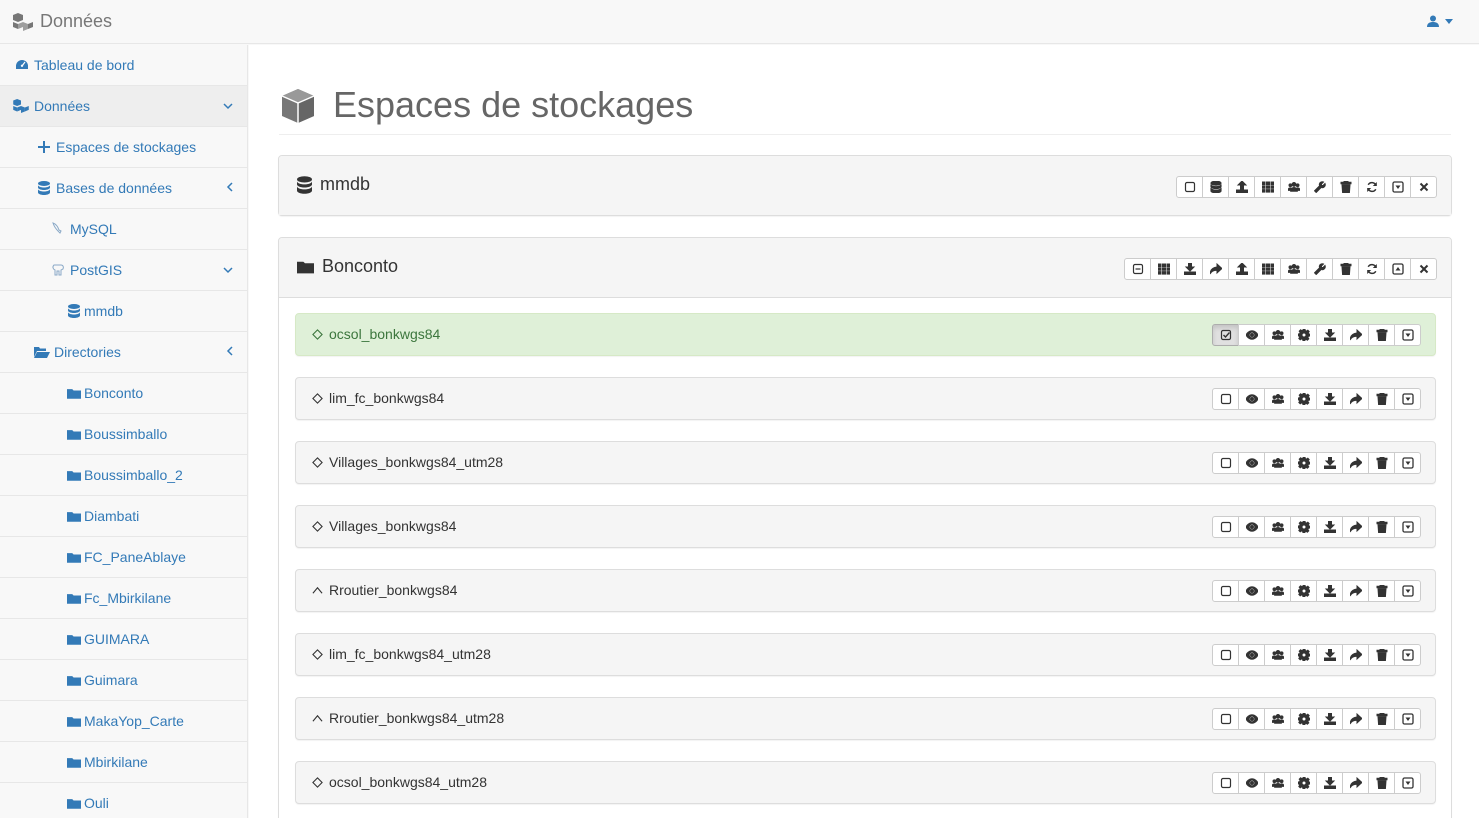 Image resolution: width=1479 pixels, height=818 pixels. What do you see at coordinates (123, 65) in the screenshot?
I see `sidebar-item-dashboard: Tableau de bord` at bounding box center [123, 65].